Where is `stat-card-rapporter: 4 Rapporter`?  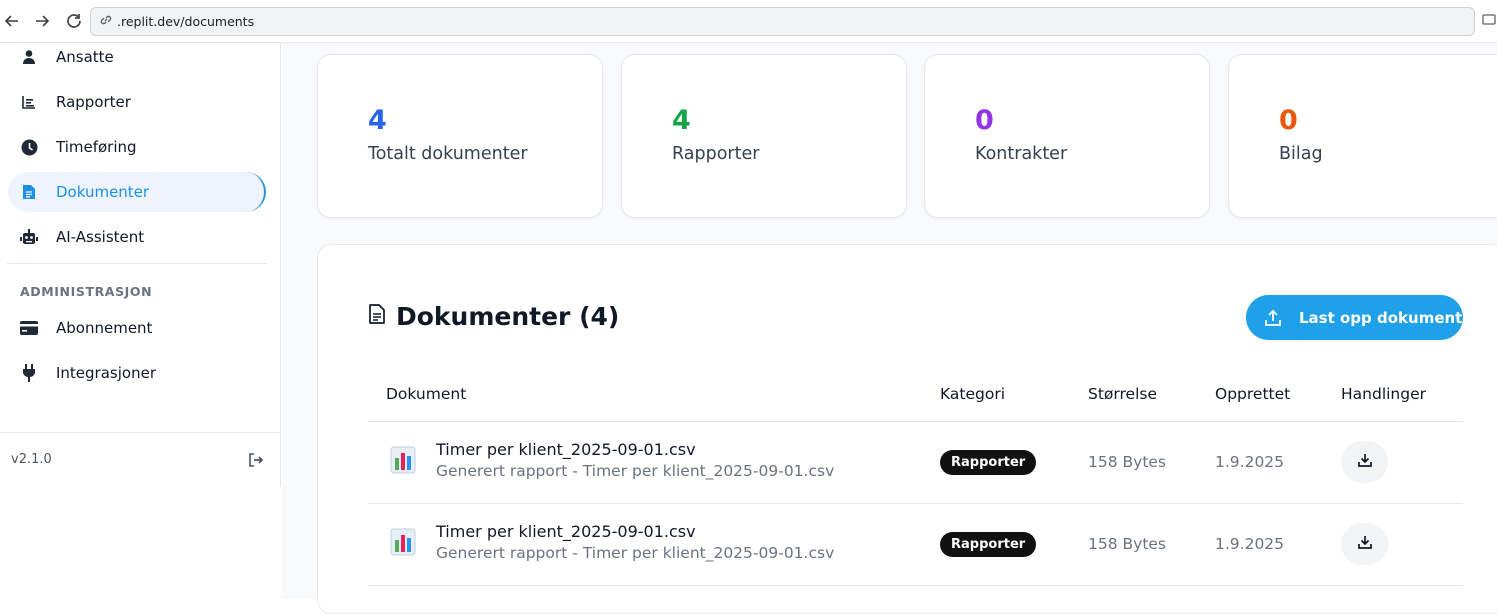
stat-card-rapporter: 4 Rapporter is located at coordinates (764, 136).